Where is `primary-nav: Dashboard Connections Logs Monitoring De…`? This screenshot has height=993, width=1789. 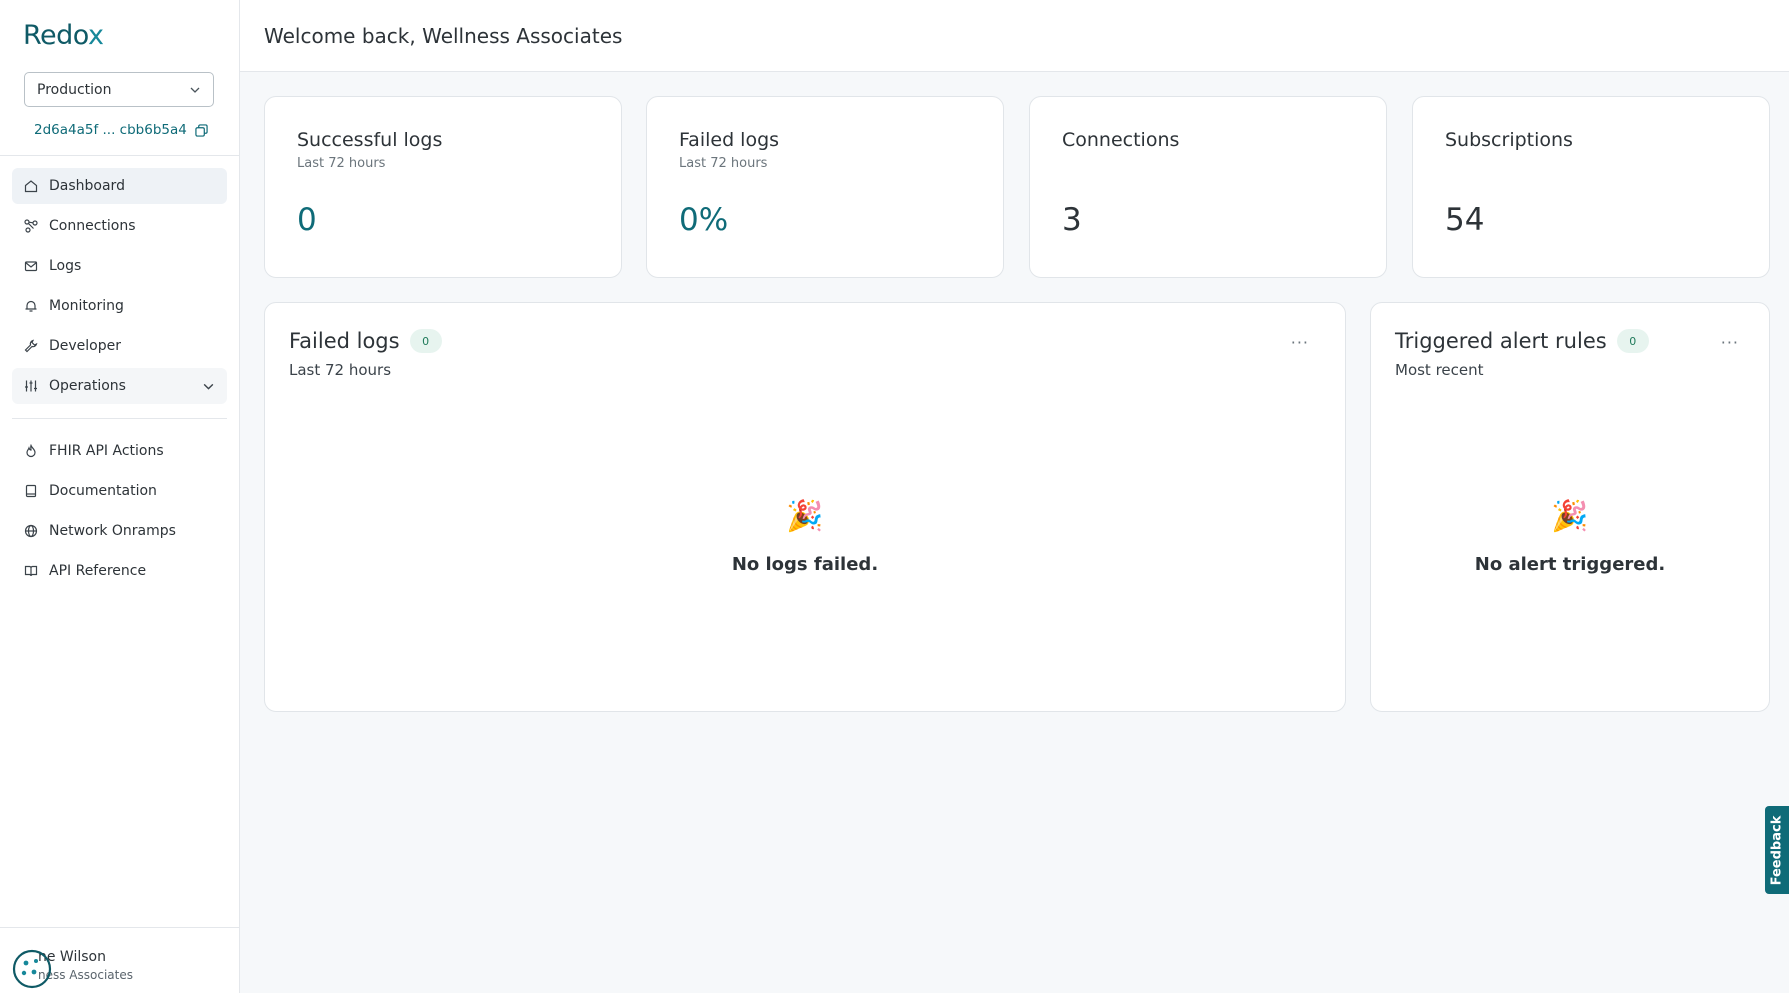 primary-nav: Dashboard Connections Logs Monitoring De… is located at coordinates (119, 288).